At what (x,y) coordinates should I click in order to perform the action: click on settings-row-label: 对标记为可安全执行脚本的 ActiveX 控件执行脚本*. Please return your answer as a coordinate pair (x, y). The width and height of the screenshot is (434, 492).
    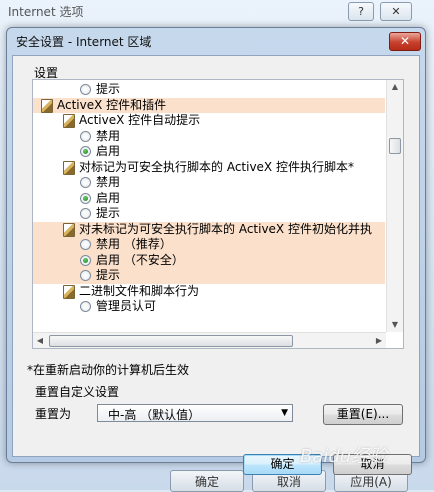
    Looking at the image, I should click on (216, 166).